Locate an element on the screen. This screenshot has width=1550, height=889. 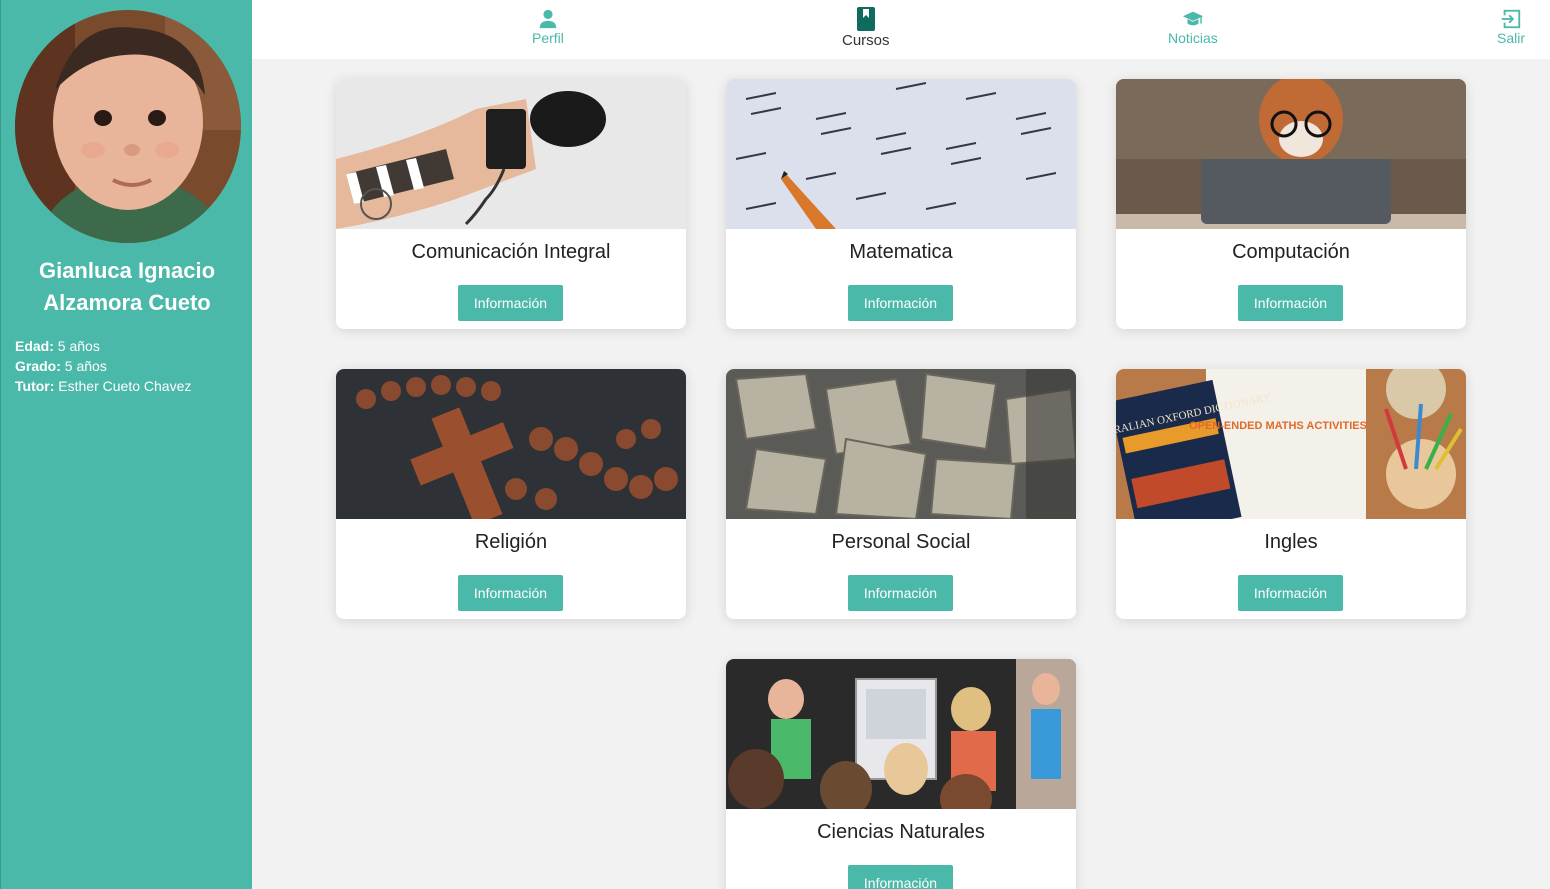
grade-value: 5 años is located at coordinates (85, 366).